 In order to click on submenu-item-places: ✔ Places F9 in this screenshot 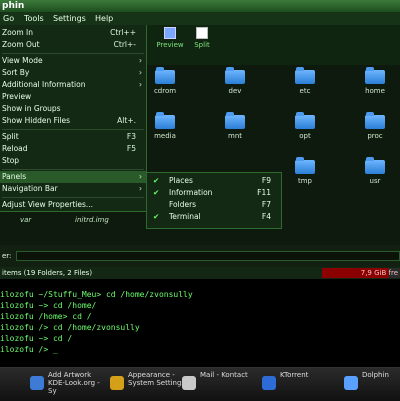, I will do `click(214, 181)`.